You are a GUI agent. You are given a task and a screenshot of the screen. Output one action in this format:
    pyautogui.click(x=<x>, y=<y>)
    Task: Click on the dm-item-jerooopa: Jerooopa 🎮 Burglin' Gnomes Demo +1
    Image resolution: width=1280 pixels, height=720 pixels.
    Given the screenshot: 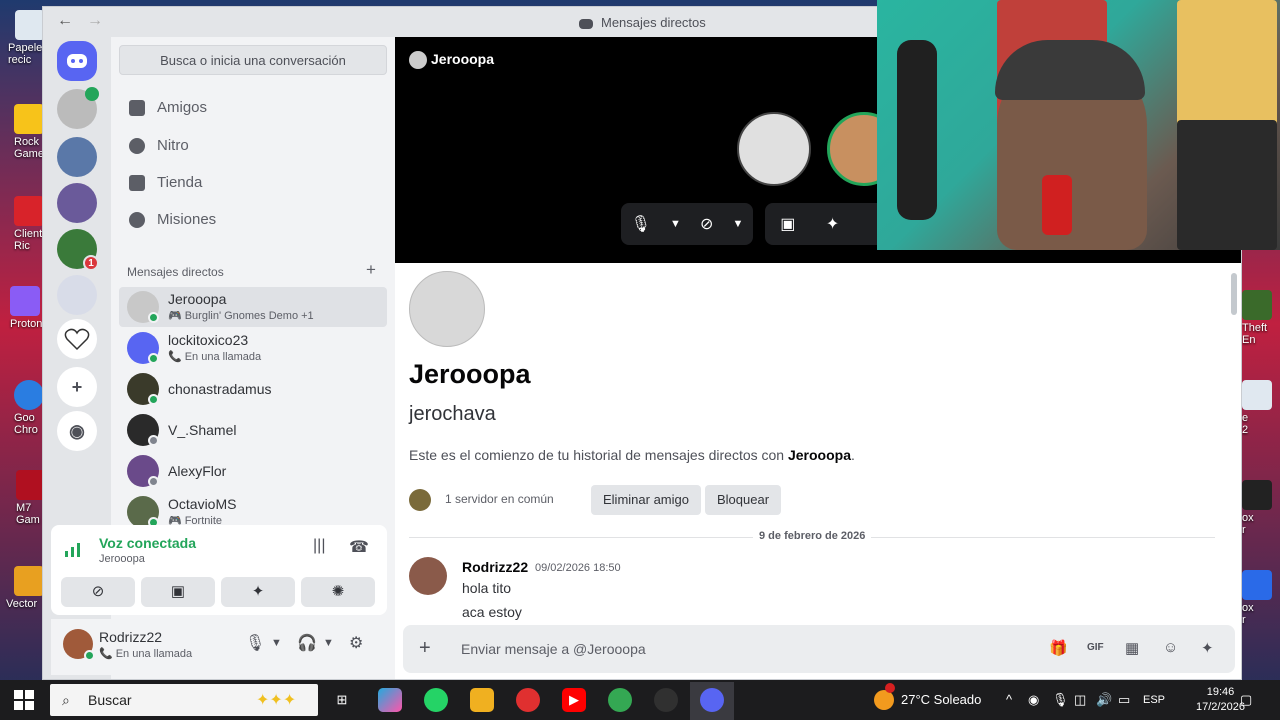 What is the action you would take?
    pyautogui.click(x=253, y=307)
    